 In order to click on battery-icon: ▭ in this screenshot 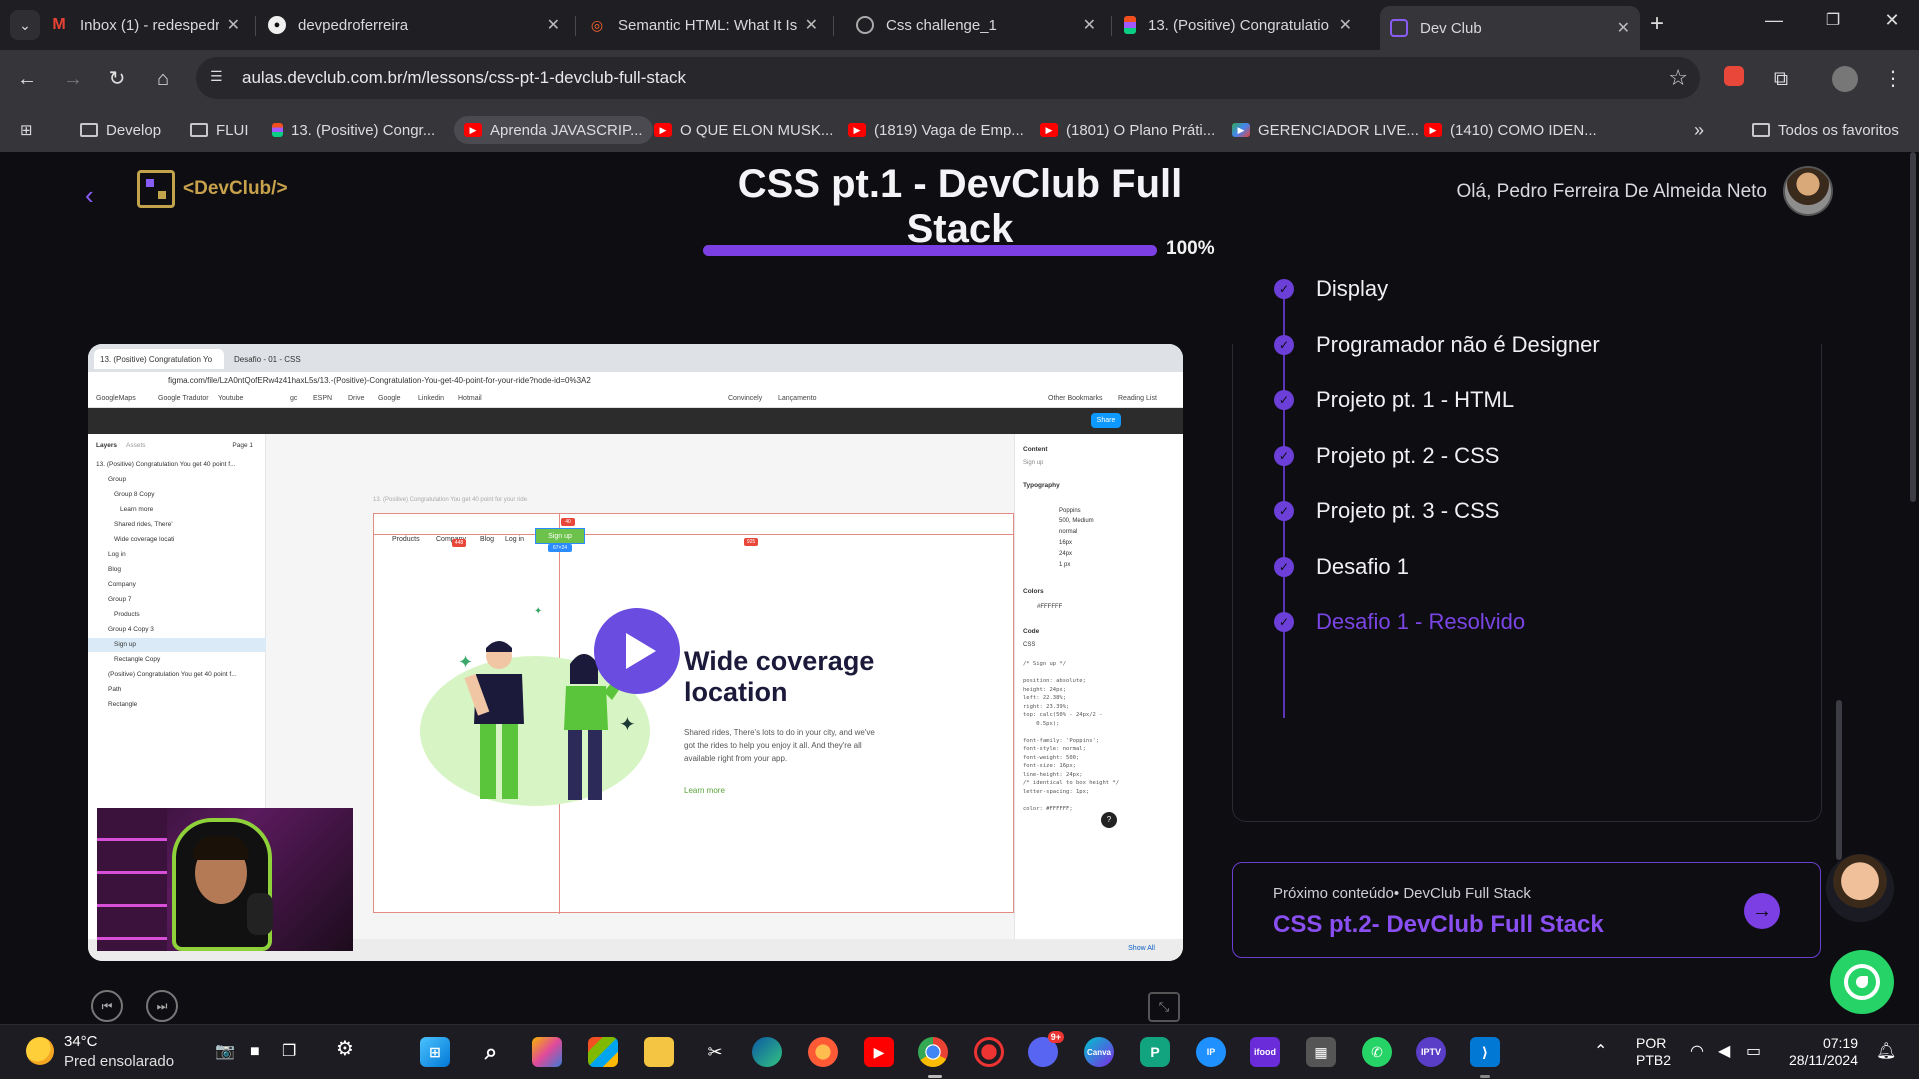, I will do `click(1753, 1051)`.